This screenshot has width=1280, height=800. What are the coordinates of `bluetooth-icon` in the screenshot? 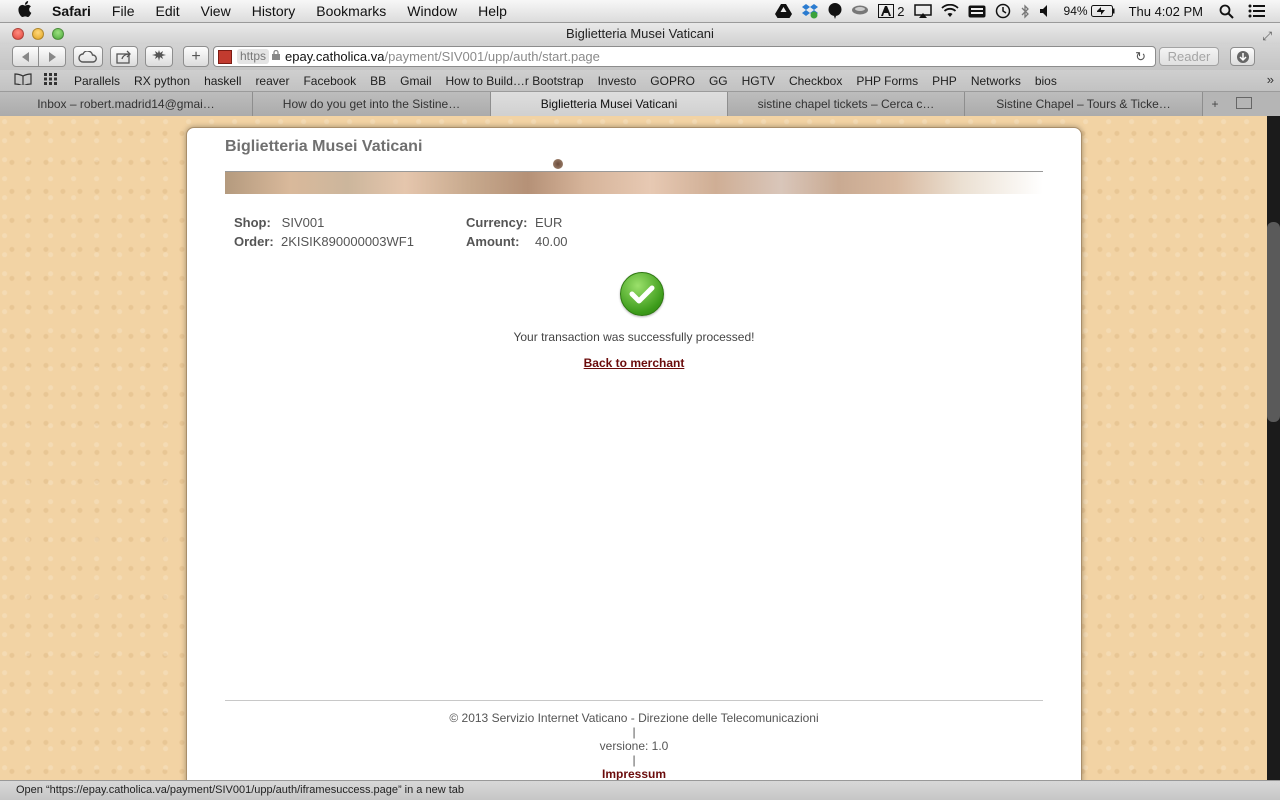 It's located at (1025, 11).